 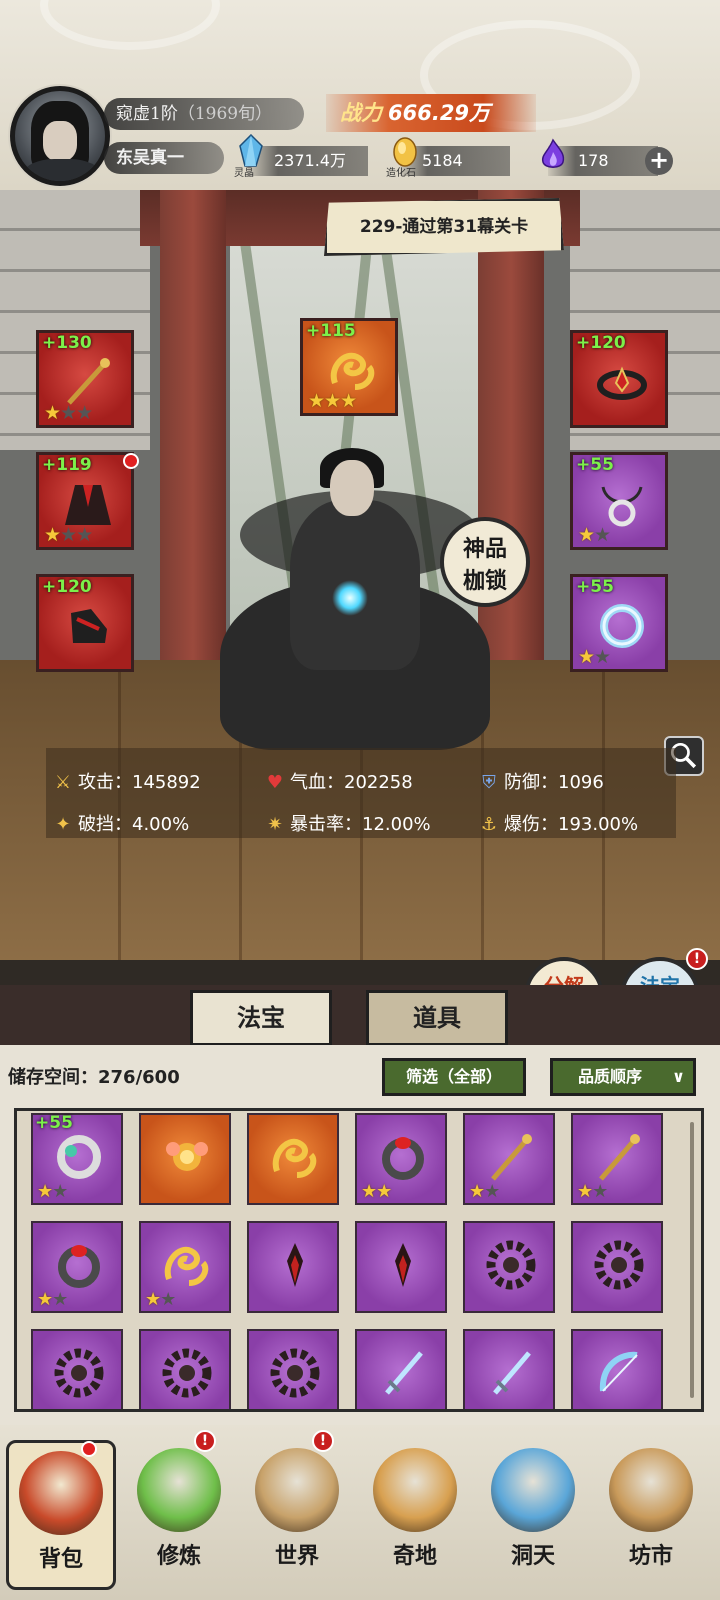 What do you see at coordinates (404, 1373) in the screenshot?
I see `sword-icon` at bounding box center [404, 1373].